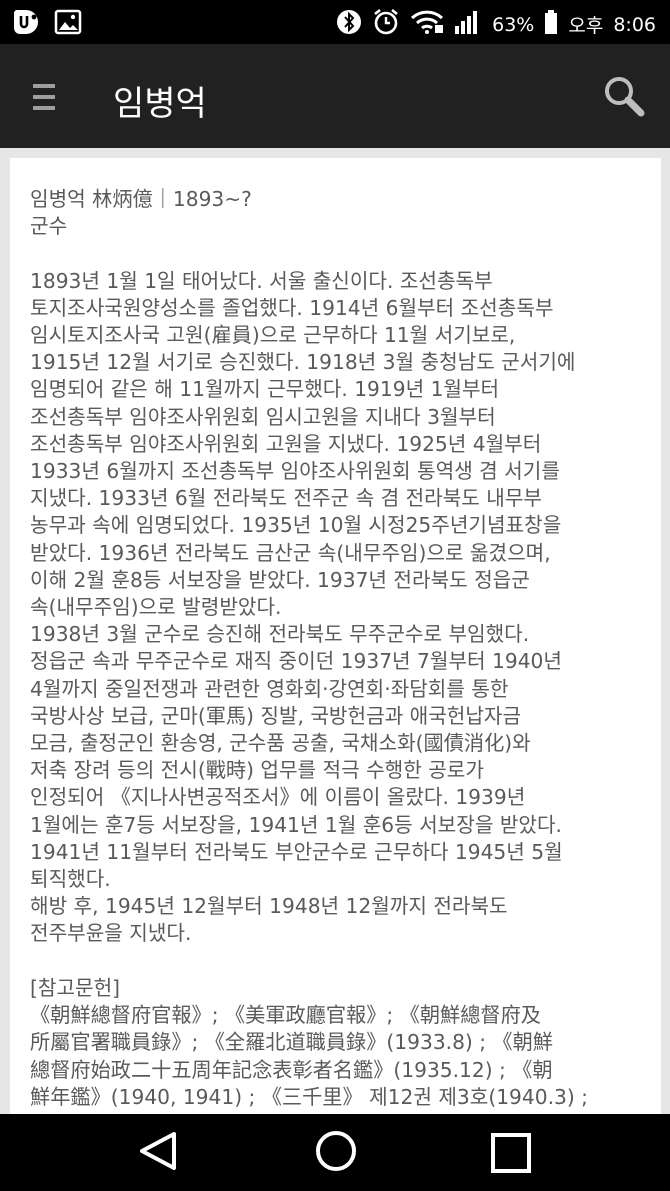 The width and height of the screenshot is (670, 1191). Describe the element at coordinates (70, 879) in the screenshot. I see `article-line: 퇴직했다.` at that location.